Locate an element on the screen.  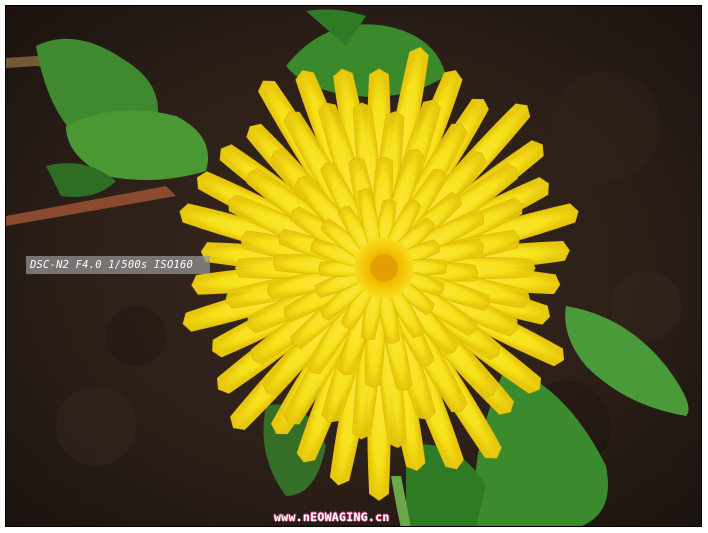
watermark-logo: www.nEOWAGING.cn is located at coordinates (332, 517).